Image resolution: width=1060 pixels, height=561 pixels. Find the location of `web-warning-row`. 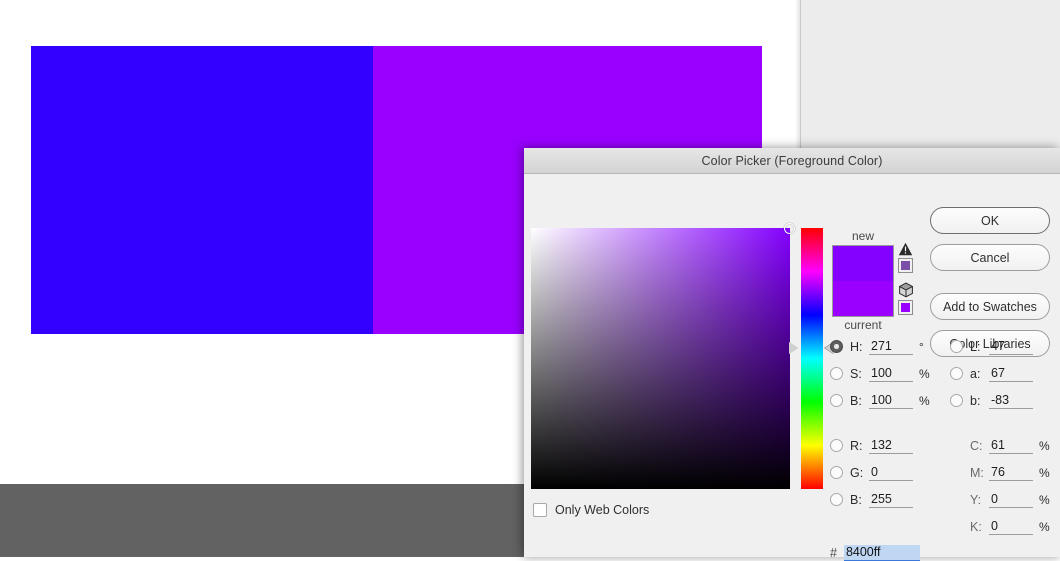

web-warning-row is located at coordinates (909, 298).